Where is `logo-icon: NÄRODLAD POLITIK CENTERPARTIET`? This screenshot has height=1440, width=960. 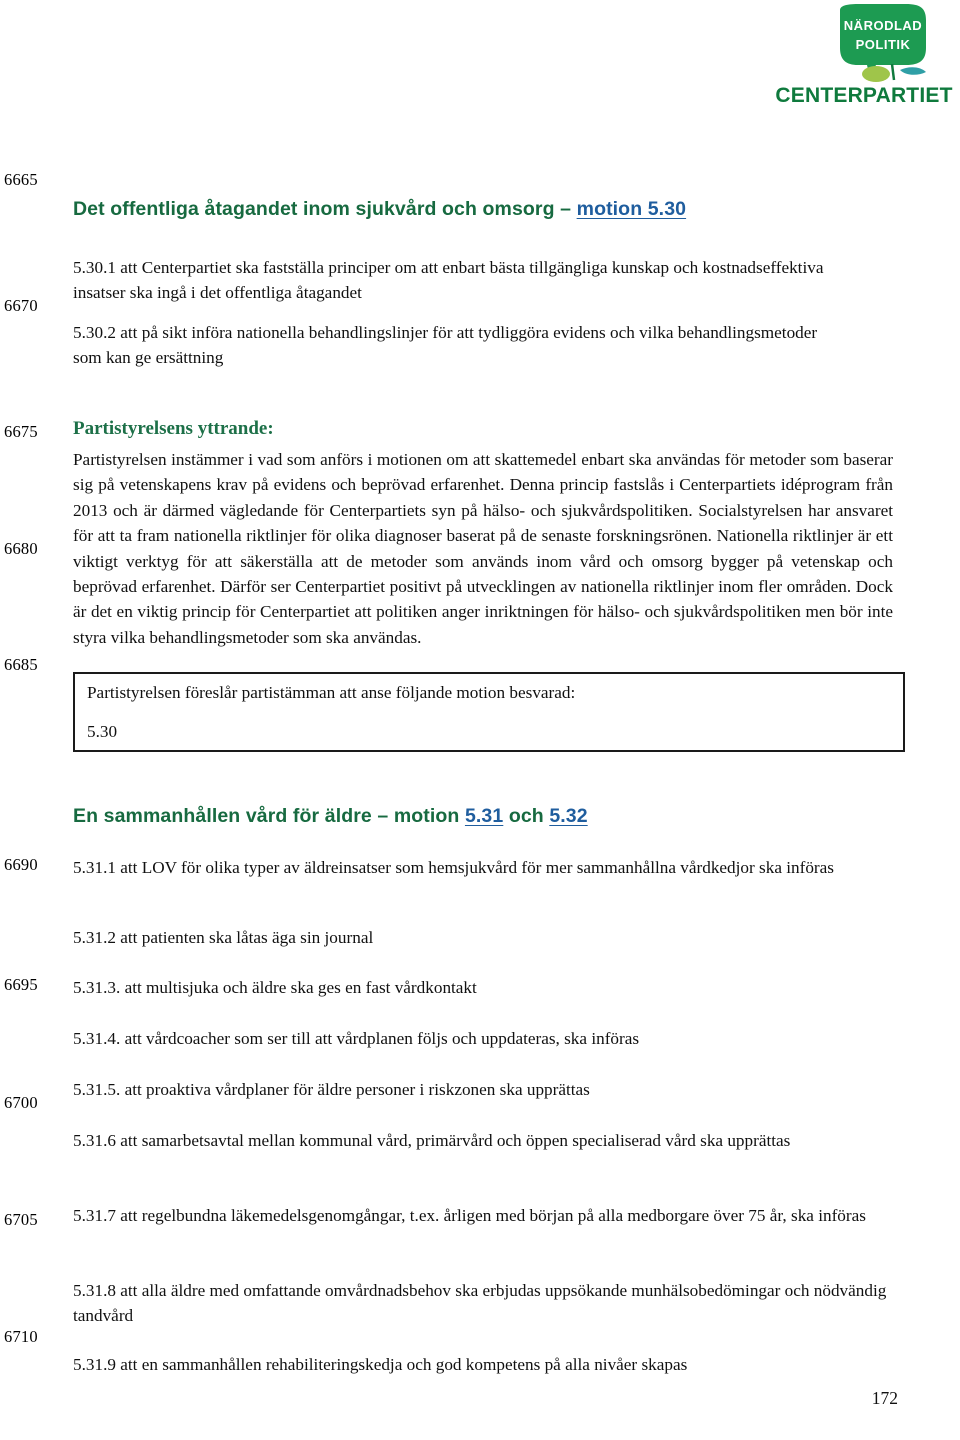 logo-icon: NÄRODLAD POLITIK CENTERPARTIET is located at coordinates (863, 55).